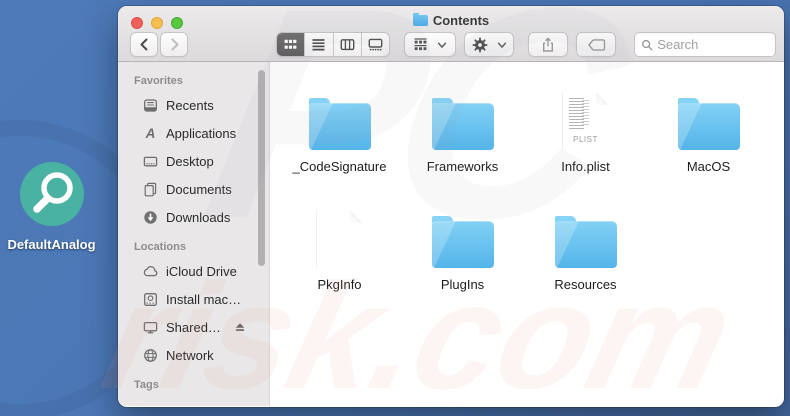 Image resolution: width=790 pixels, height=416 pixels. What do you see at coordinates (462, 166) in the screenshot?
I see `file-label: Frameworks` at bounding box center [462, 166].